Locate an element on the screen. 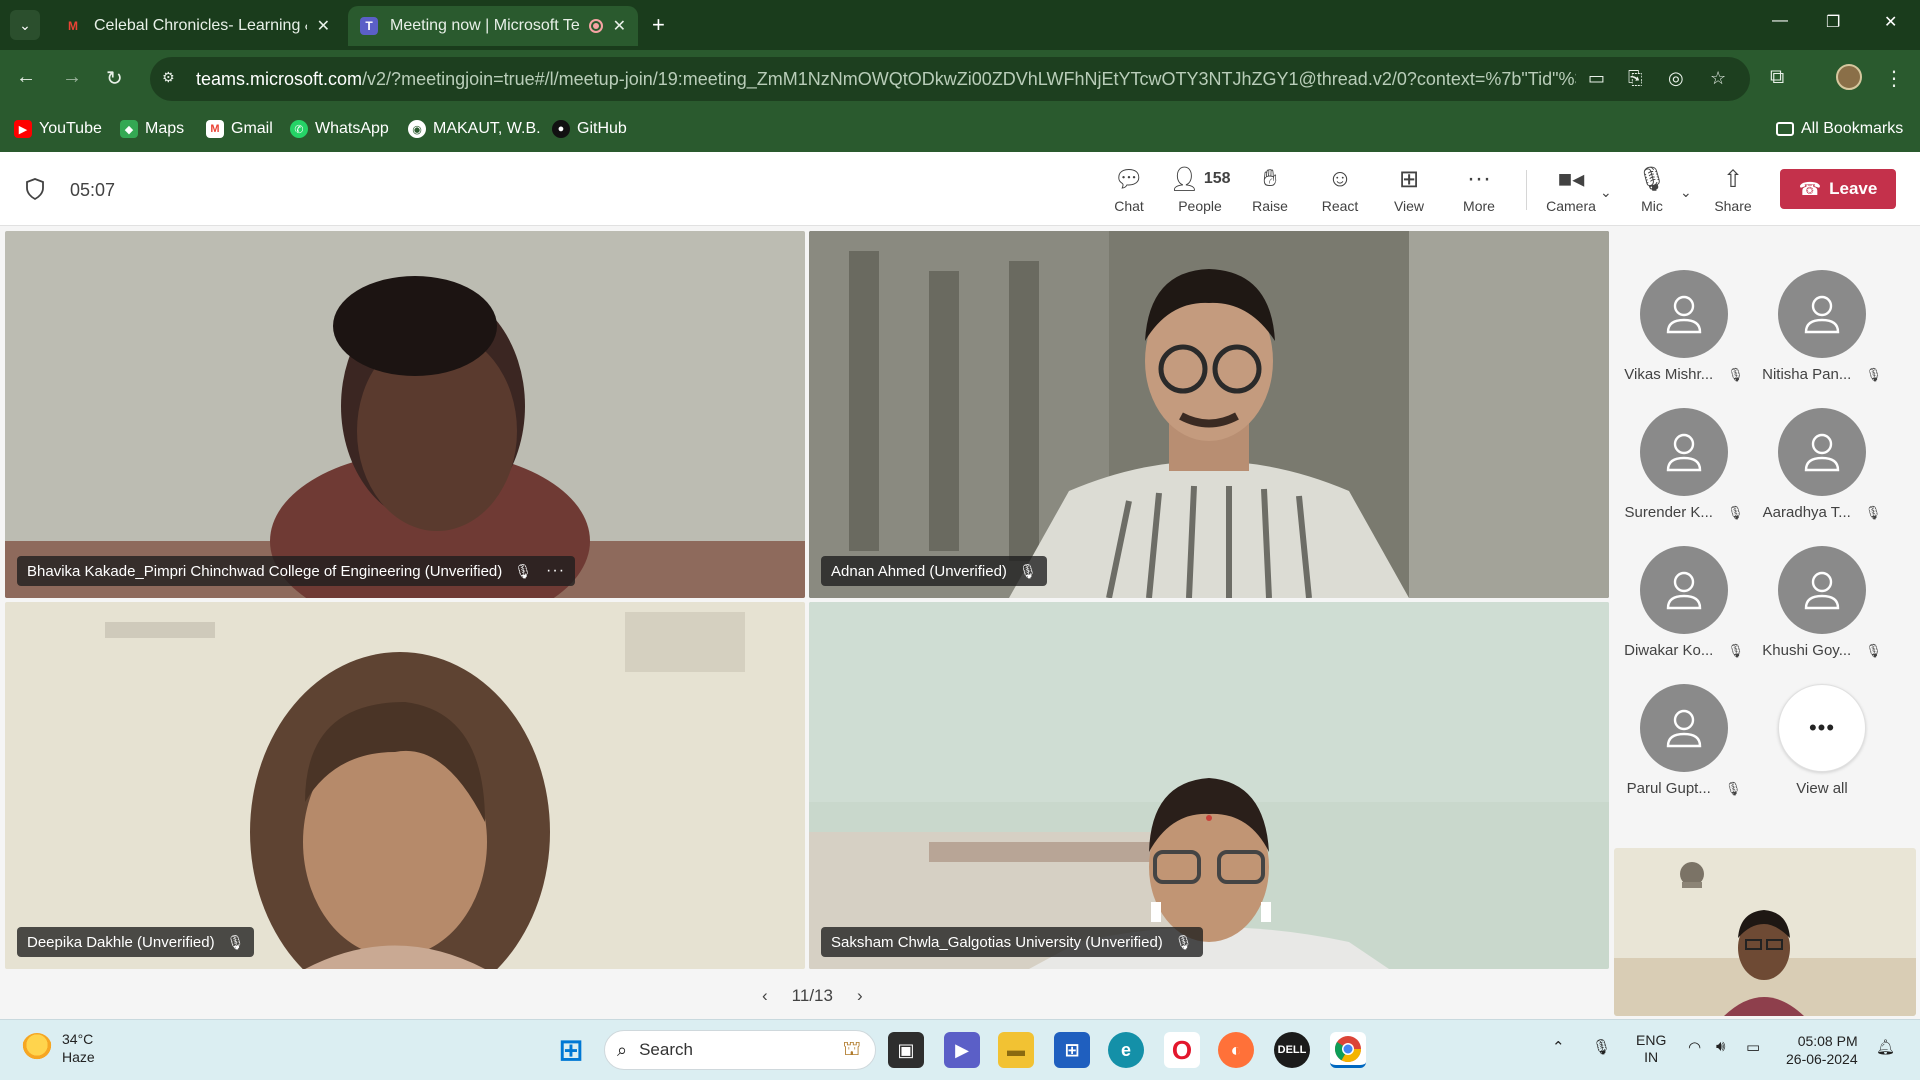  youtube-icon: ▶ is located at coordinates (23, 129).